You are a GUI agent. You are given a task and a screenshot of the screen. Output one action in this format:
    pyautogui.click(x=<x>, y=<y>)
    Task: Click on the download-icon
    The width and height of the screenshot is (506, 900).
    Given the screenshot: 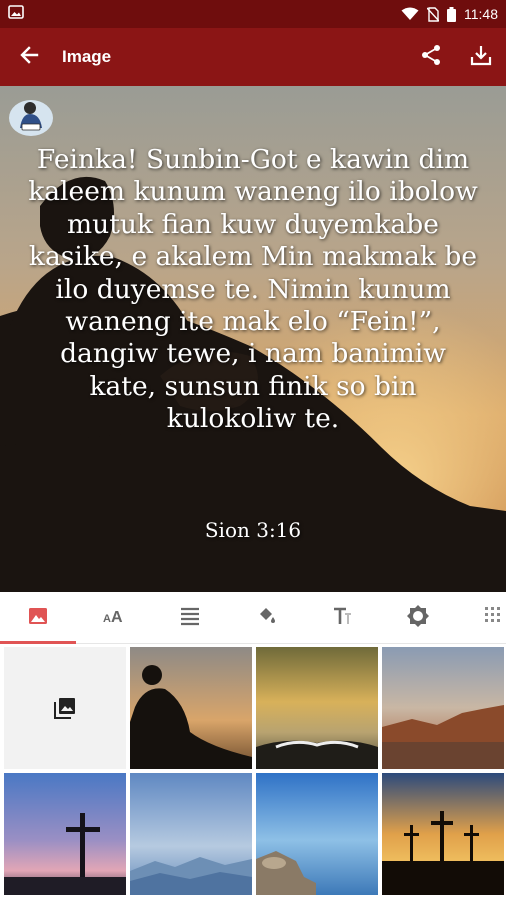 What is the action you would take?
    pyautogui.click(x=481, y=57)
    